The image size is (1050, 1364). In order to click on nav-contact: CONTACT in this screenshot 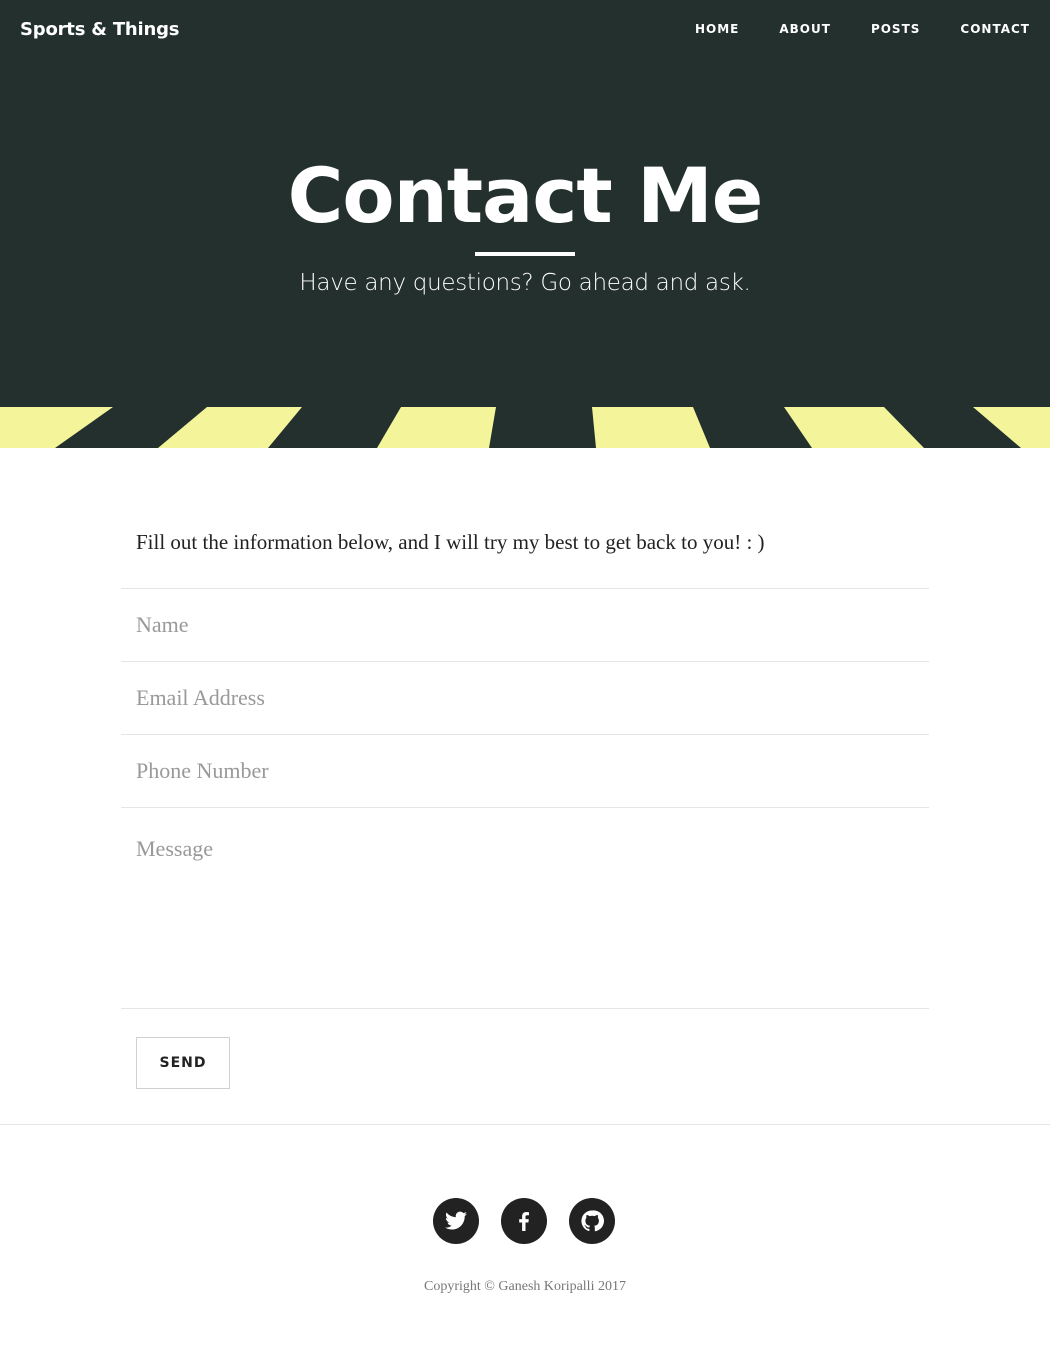, I will do `click(995, 29)`.